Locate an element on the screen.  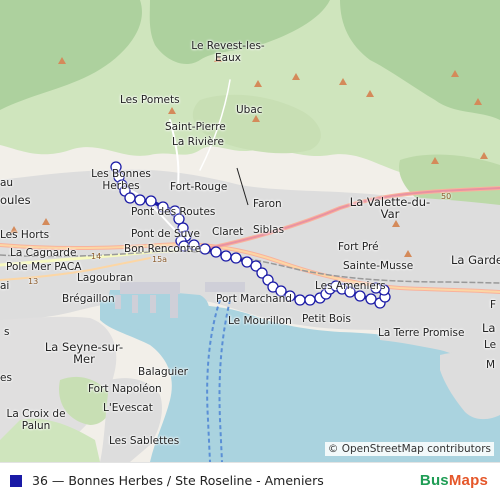
place-claret: Claret is located at coordinates (228, 232).